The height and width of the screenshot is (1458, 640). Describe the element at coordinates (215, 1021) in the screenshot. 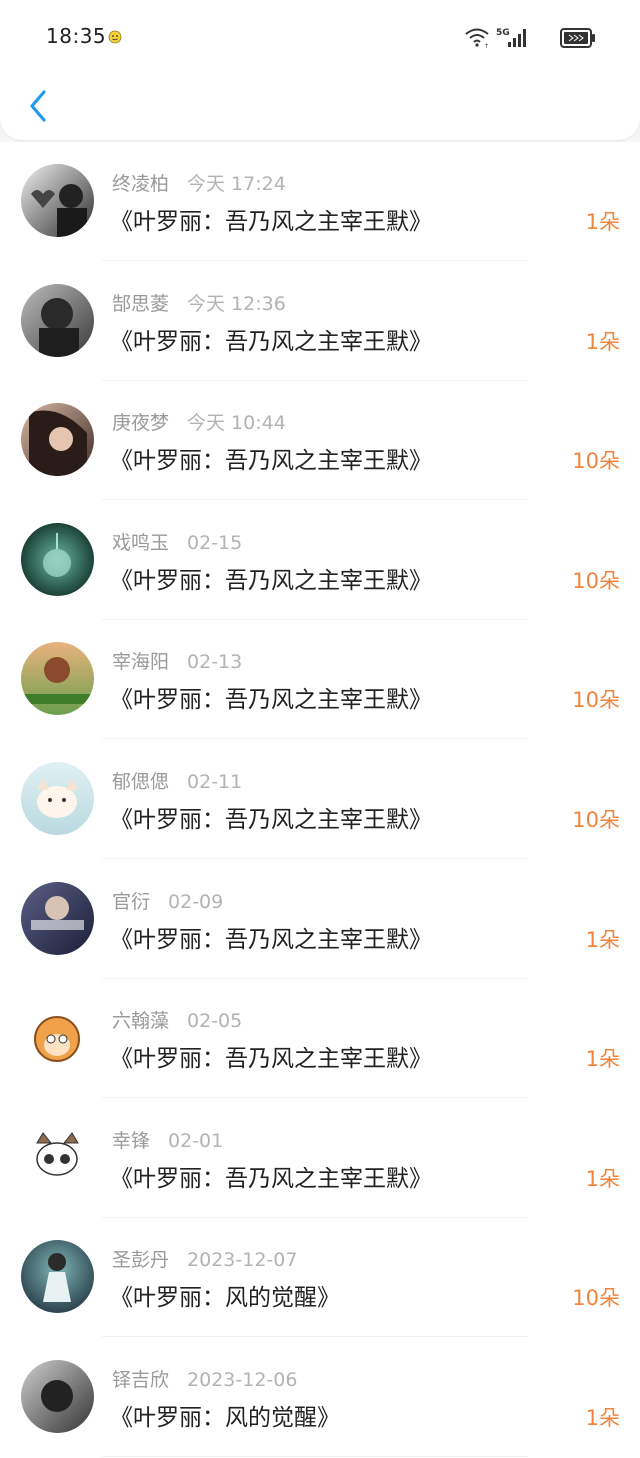

I see `gift-date: 02-05` at that location.